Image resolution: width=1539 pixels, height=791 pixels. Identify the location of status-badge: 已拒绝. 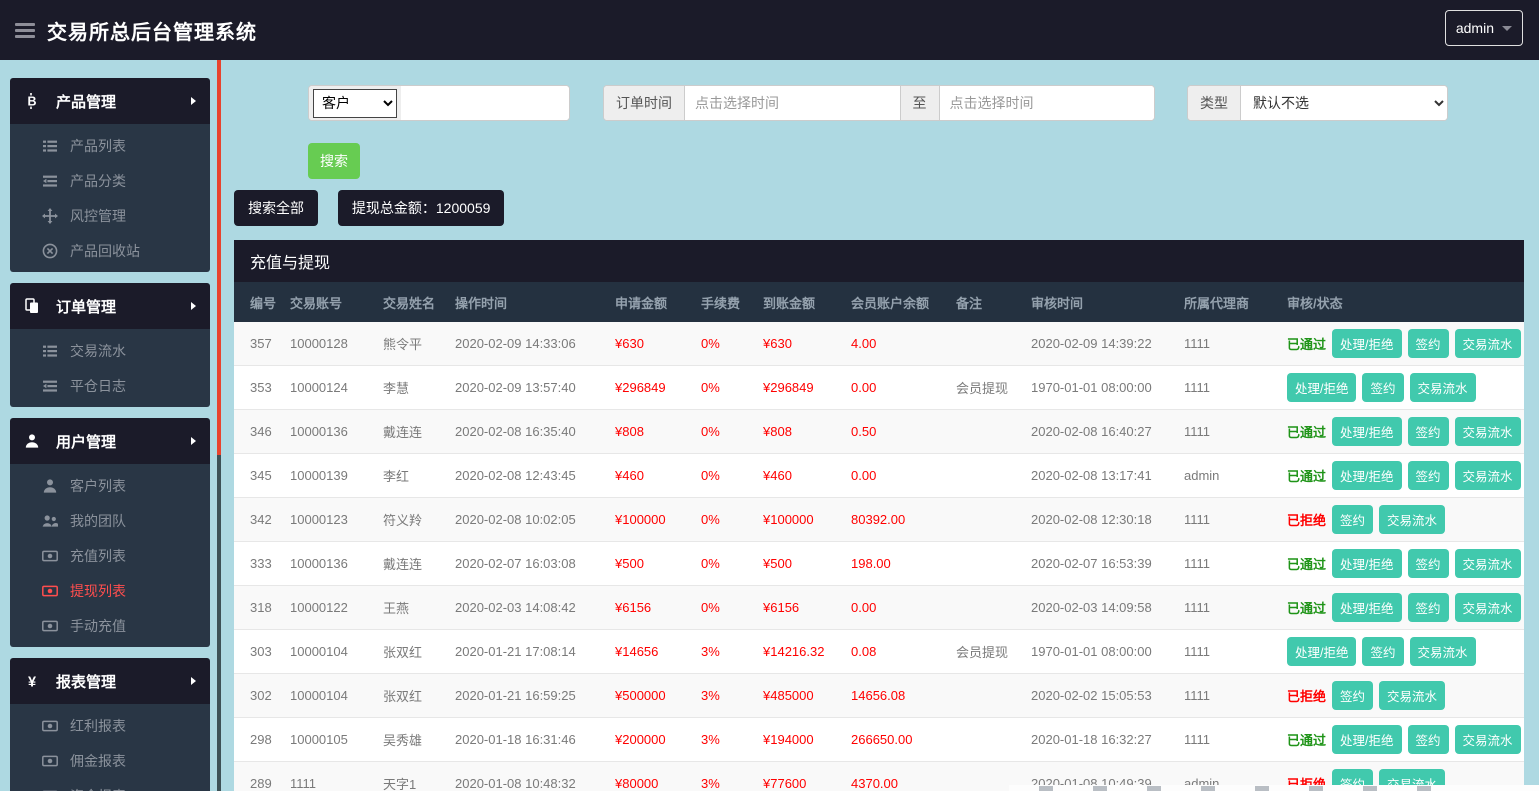
(1307, 696).